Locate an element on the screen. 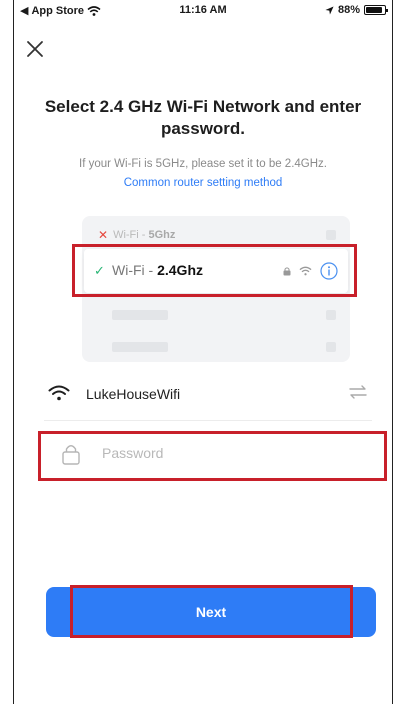 The image size is (398, 704). swap-arrows-icon is located at coordinates (358, 392).